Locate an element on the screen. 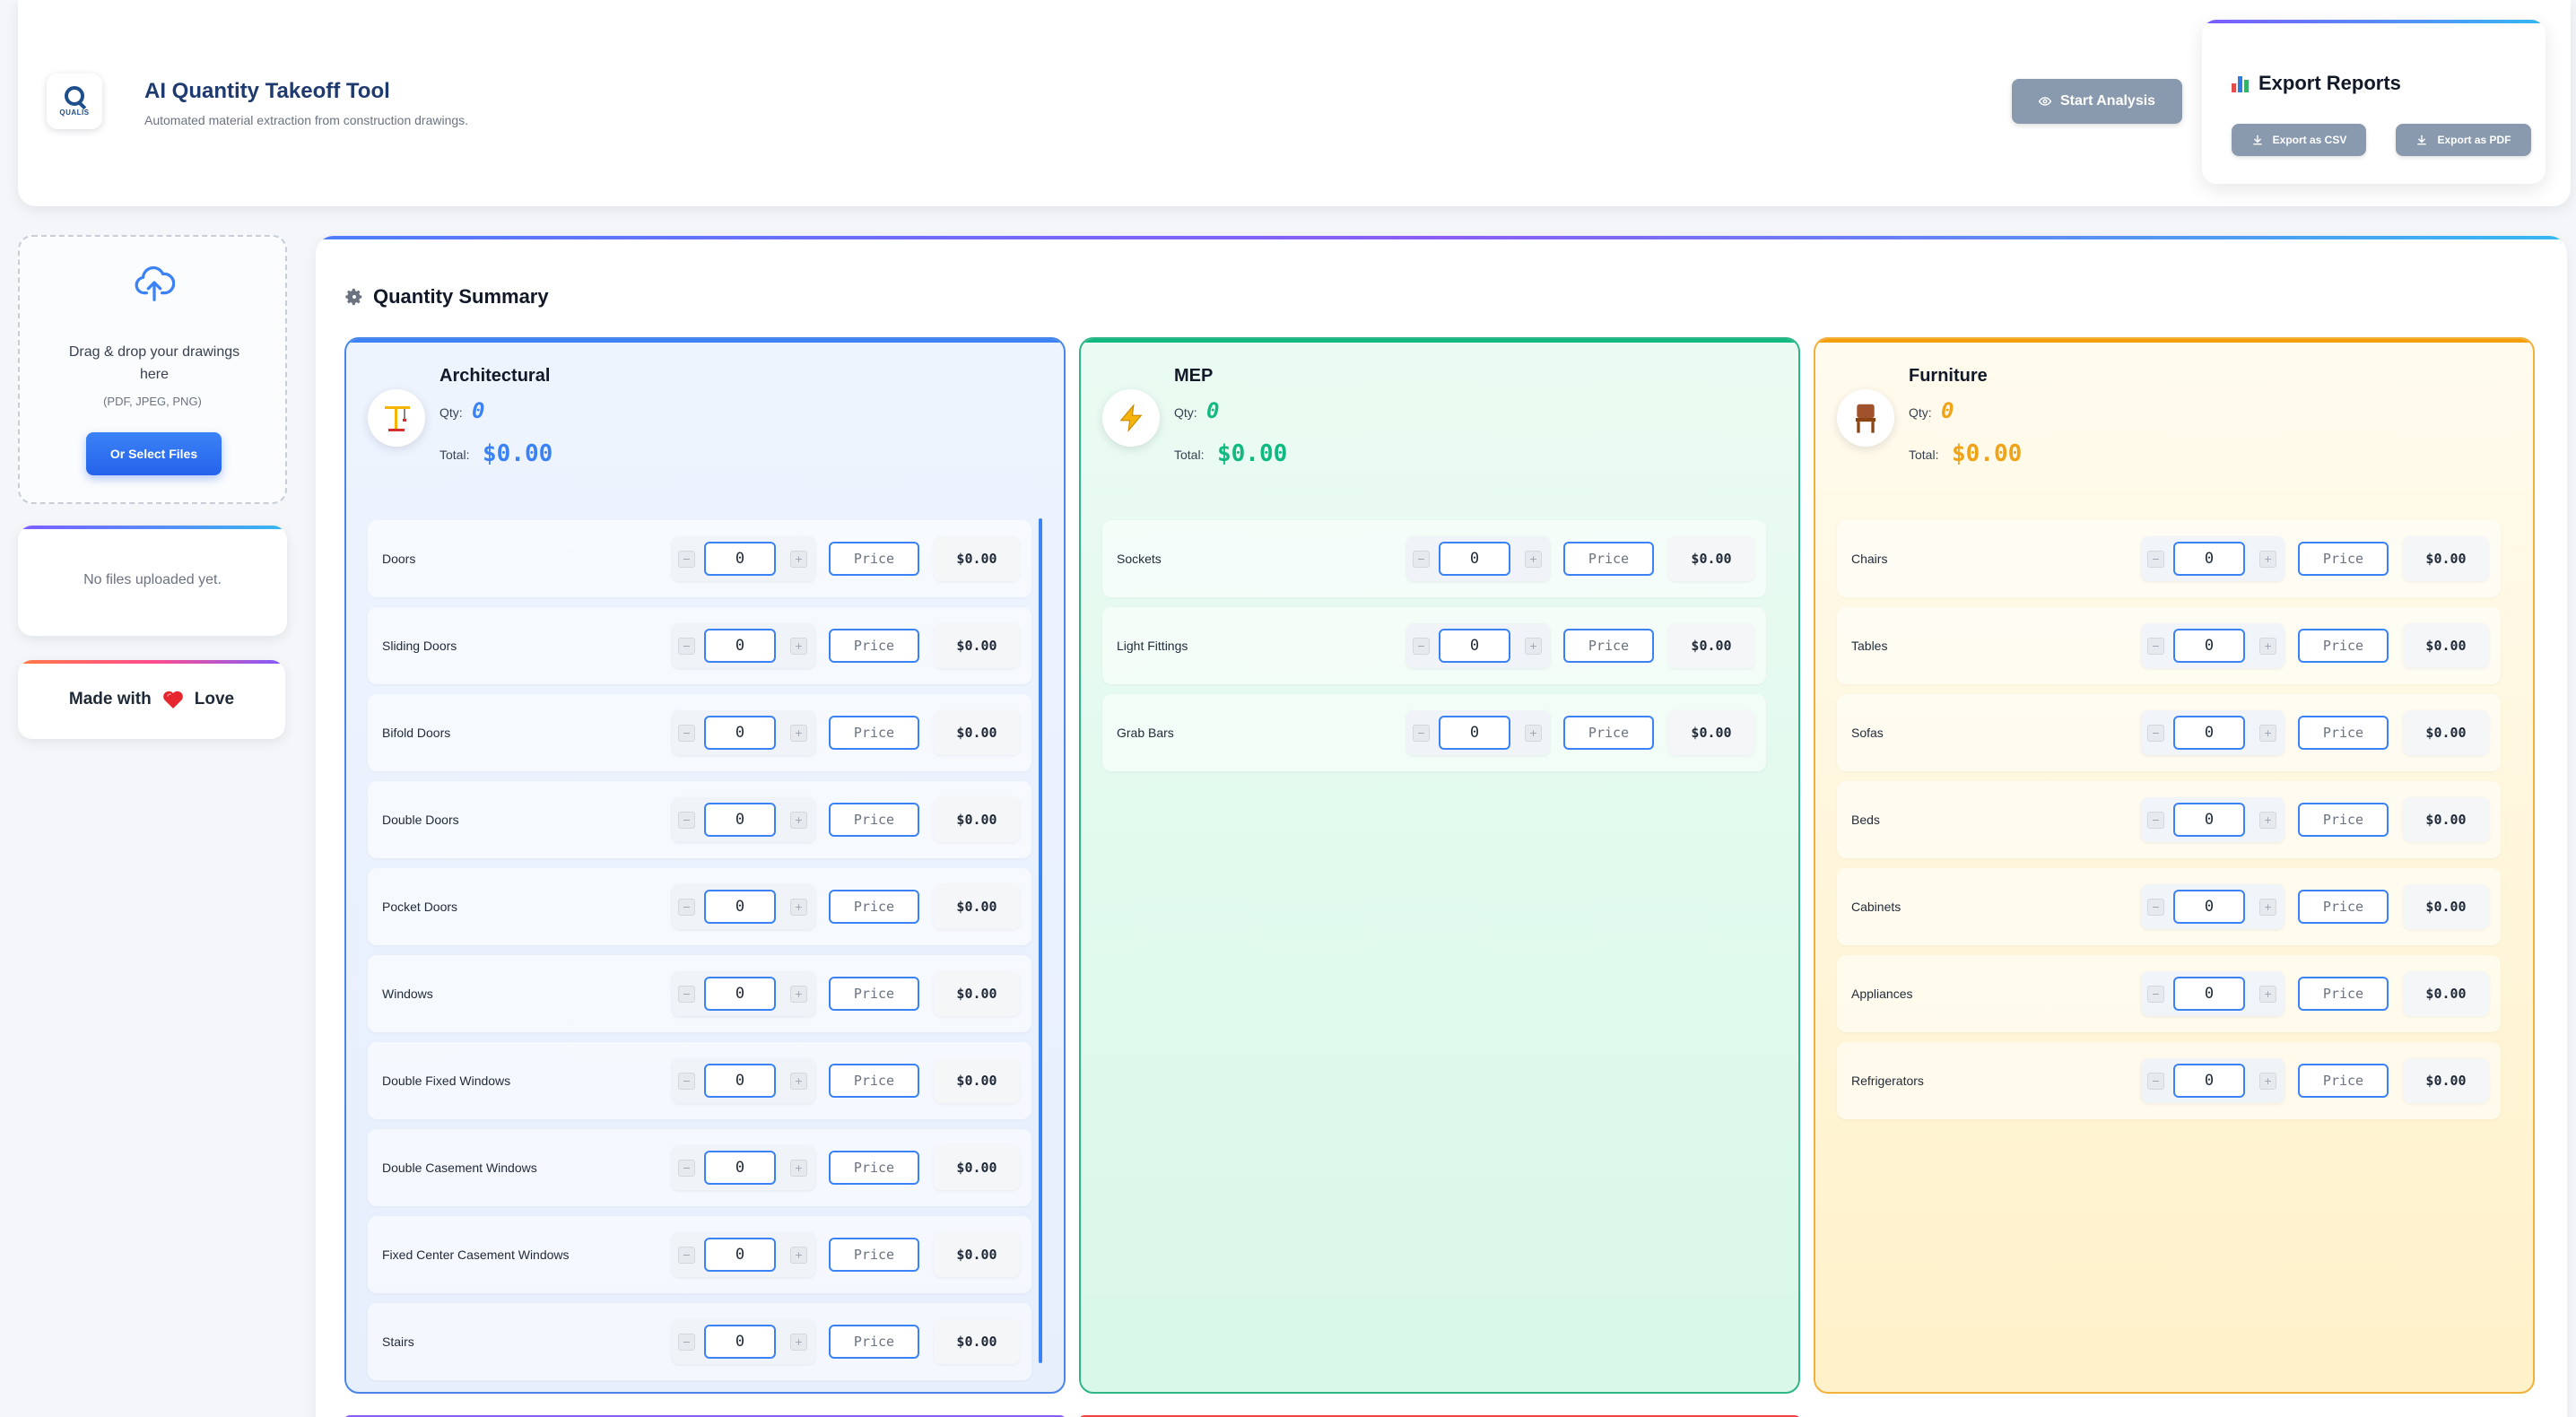  item-name: Cabinets is located at coordinates (1876, 907).